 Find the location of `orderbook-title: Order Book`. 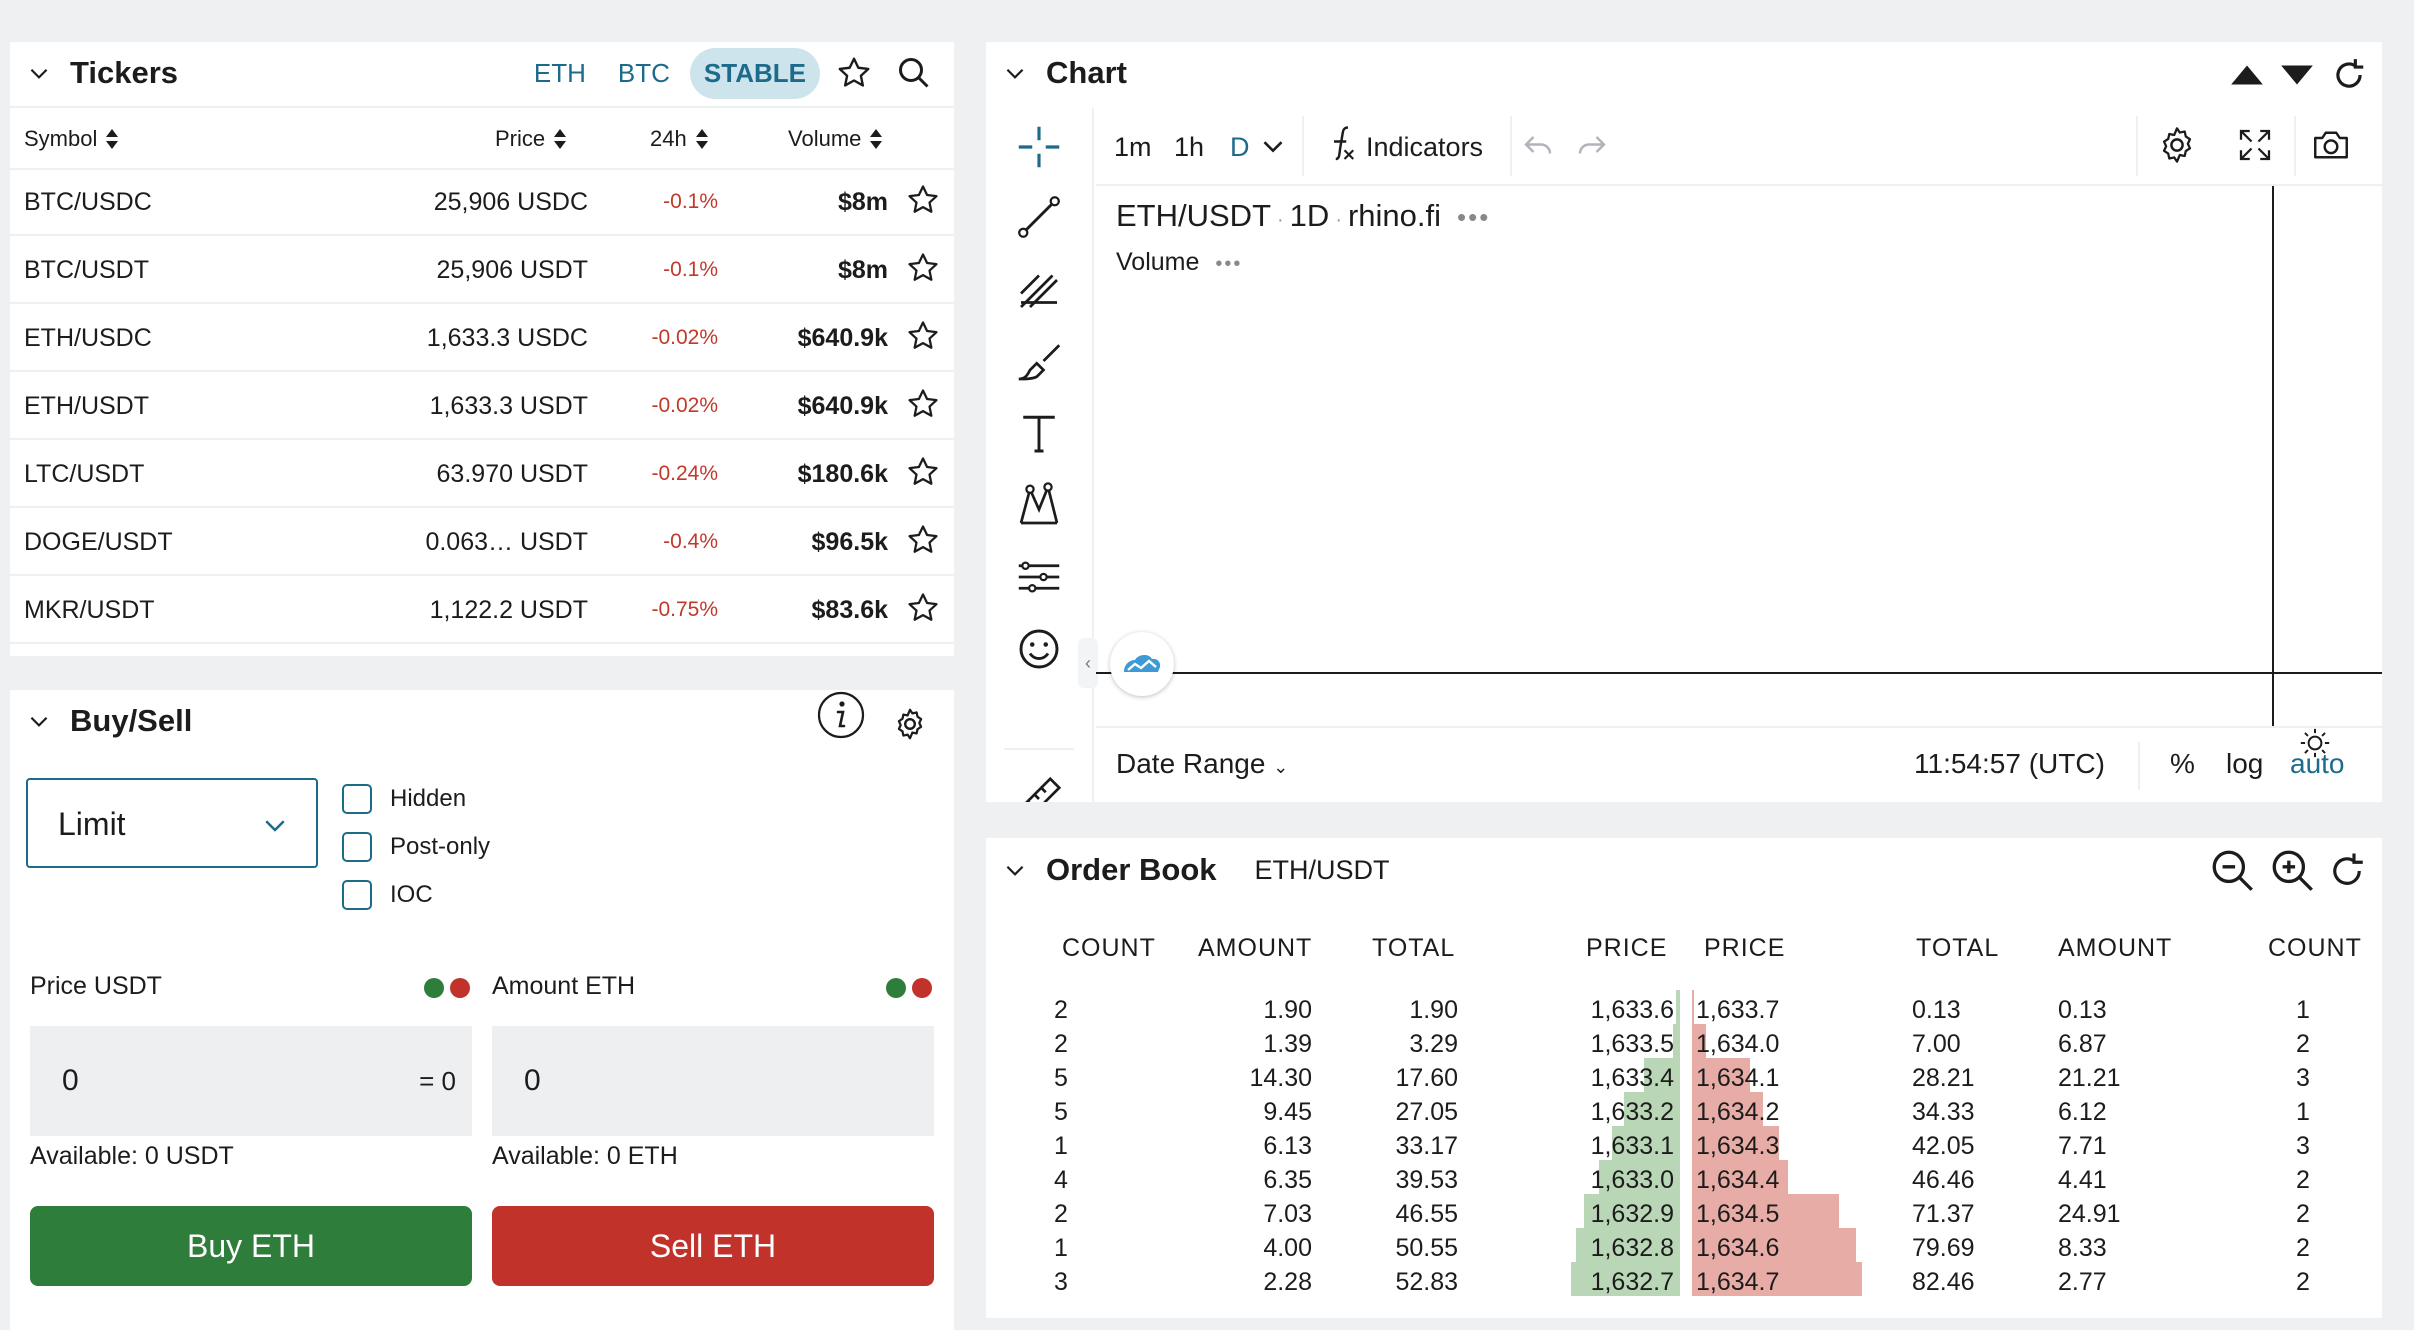

orderbook-title: Order Book is located at coordinates (1131, 869).